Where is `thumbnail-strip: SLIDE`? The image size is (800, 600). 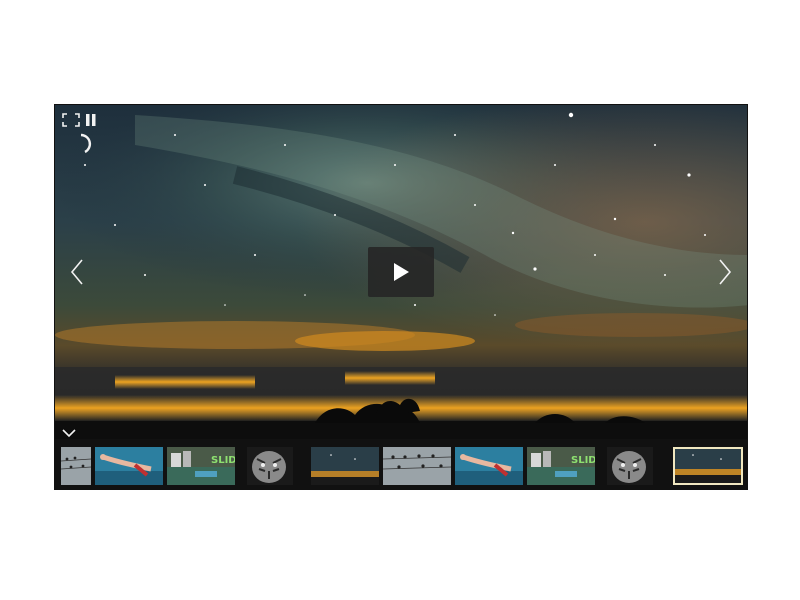 thumbnail-strip: SLIDE is located at coordinates (401, 464).